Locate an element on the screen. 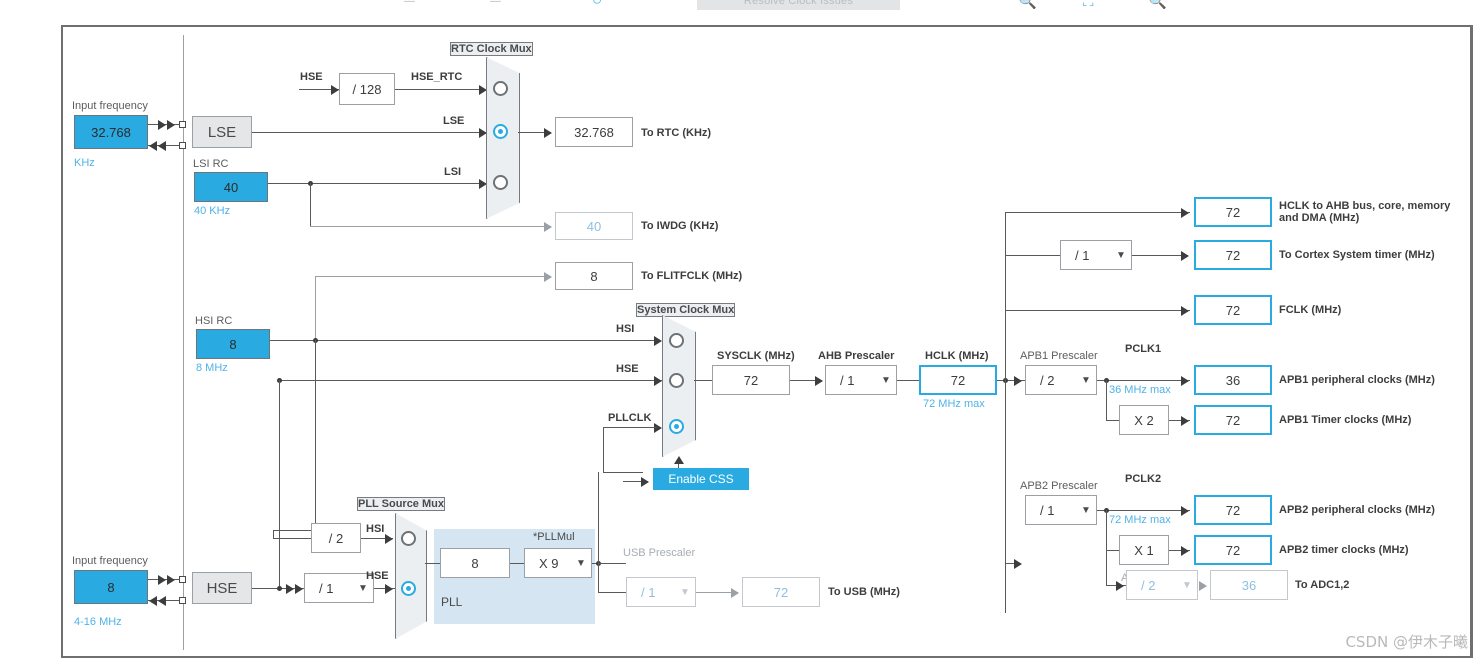 This screenshot has width=1478, height=658. sysmux-option-pllclk is located at coordinates (676, 426).